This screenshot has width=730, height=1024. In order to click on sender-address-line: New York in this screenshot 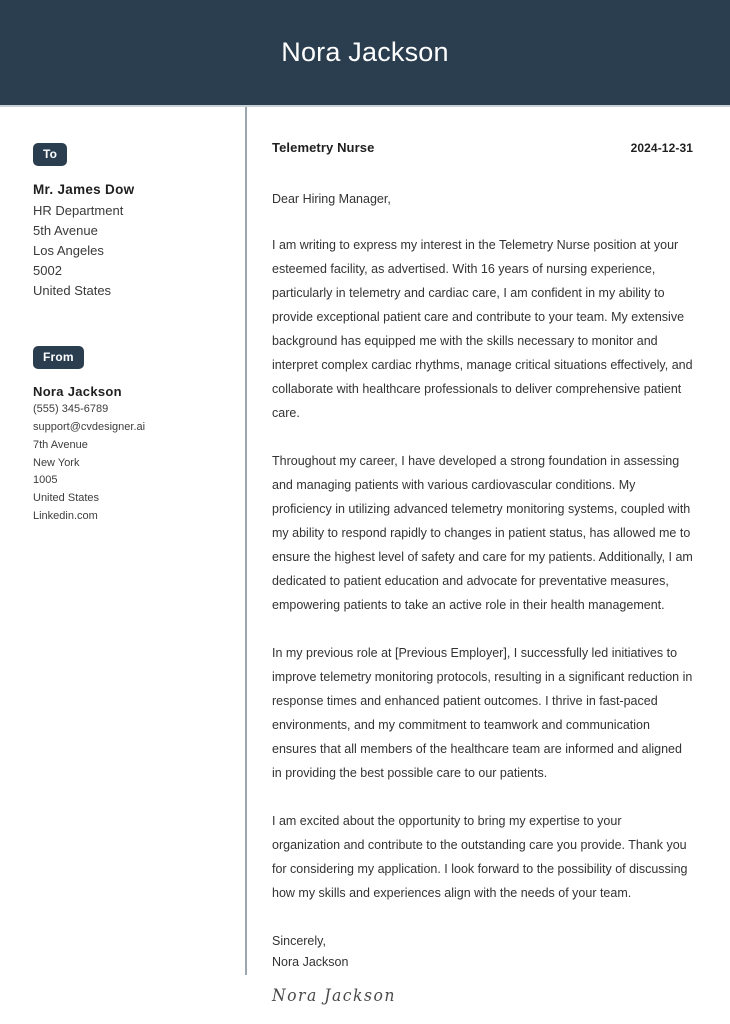, I will do `click(56, 462)`.